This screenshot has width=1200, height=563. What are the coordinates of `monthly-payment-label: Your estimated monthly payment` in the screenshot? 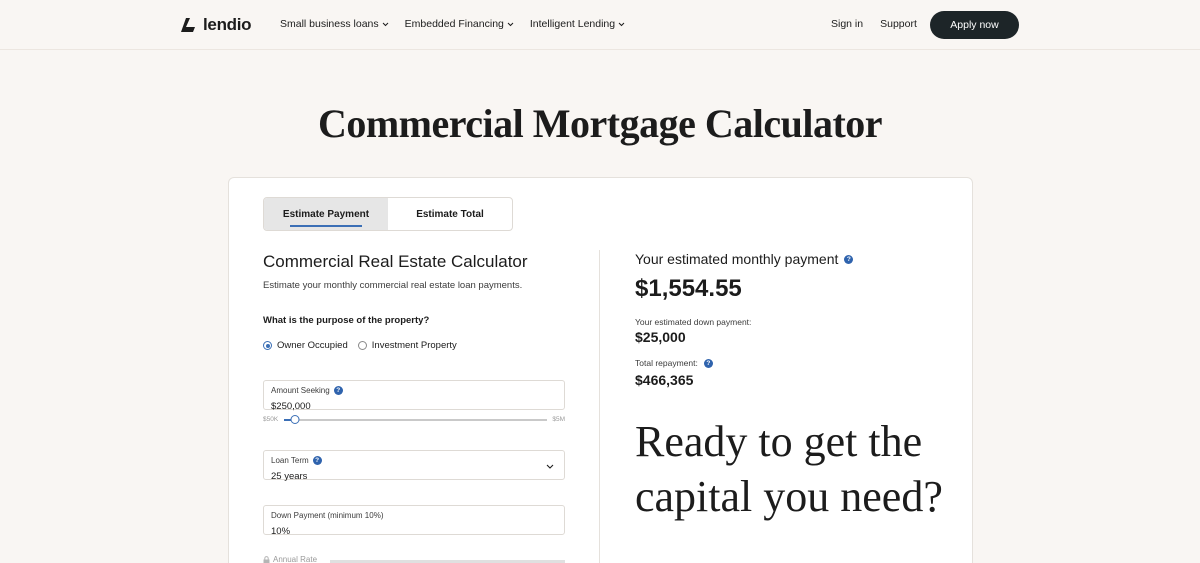 It's located at (737, 259).